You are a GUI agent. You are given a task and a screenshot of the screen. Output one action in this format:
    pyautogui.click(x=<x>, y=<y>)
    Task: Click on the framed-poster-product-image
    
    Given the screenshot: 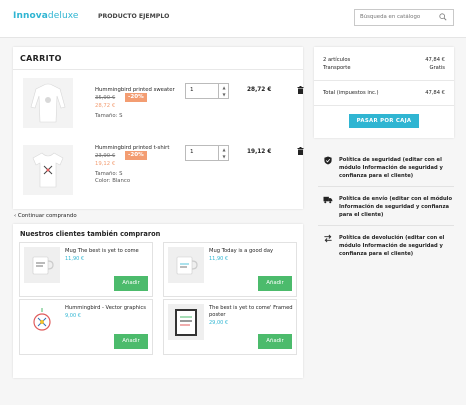 What is the action you would take?
    pyautogui.click(x=186, y=322)
    